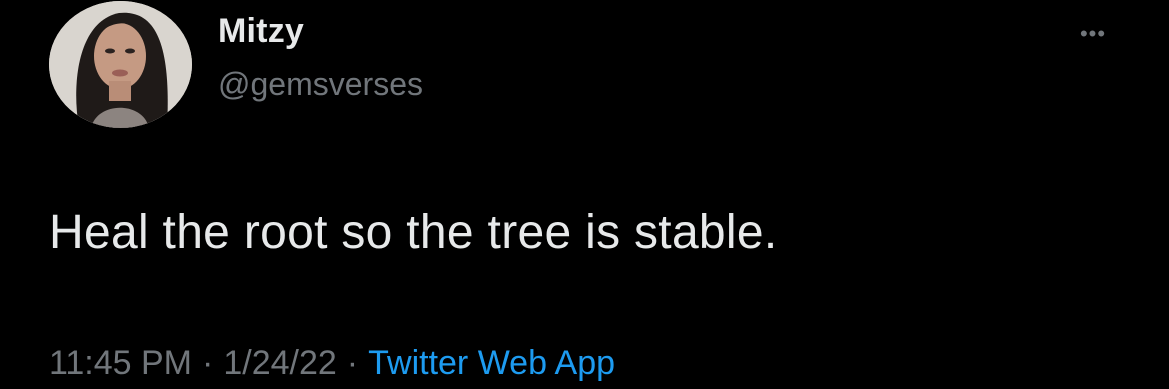 The width and height of the screenshot is (1169, 389). Describe the element at coordinates (413, 232) in the screenshot. I see `tweet-text: Heal the root so the tree is stable.` at that location.